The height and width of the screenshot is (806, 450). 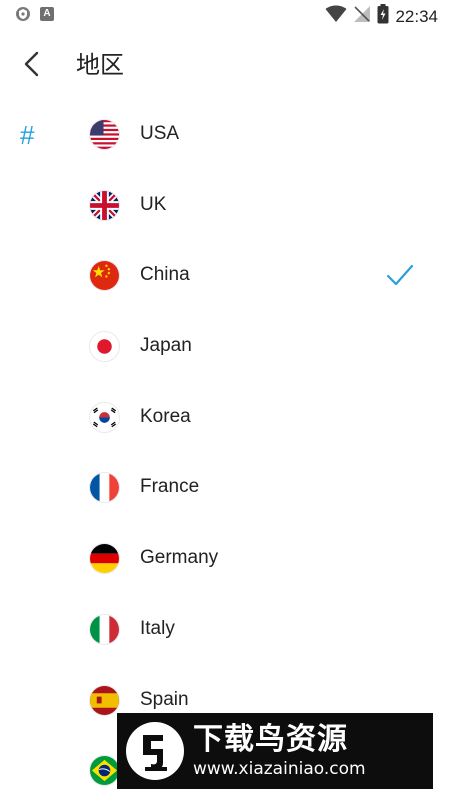 I want to click on watermark-text: 下载鸟资源 www.xiazainiao.com, so click(x=279, y=751).